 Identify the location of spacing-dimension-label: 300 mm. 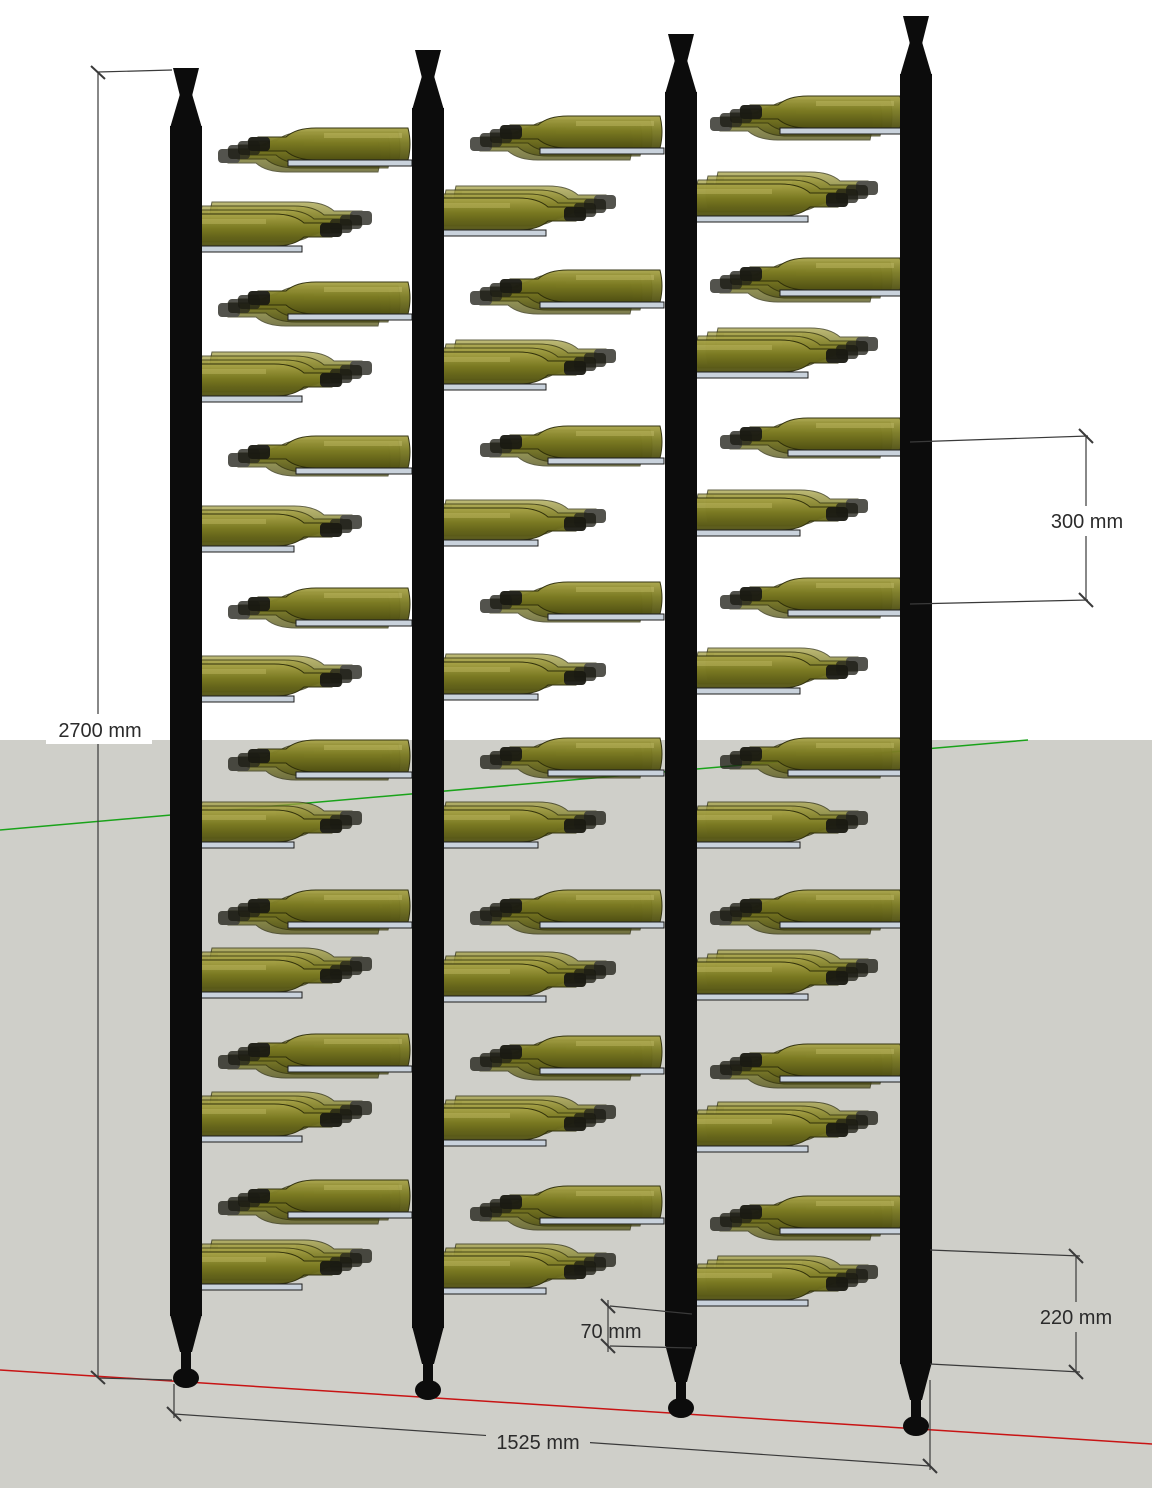
(1087, 522).